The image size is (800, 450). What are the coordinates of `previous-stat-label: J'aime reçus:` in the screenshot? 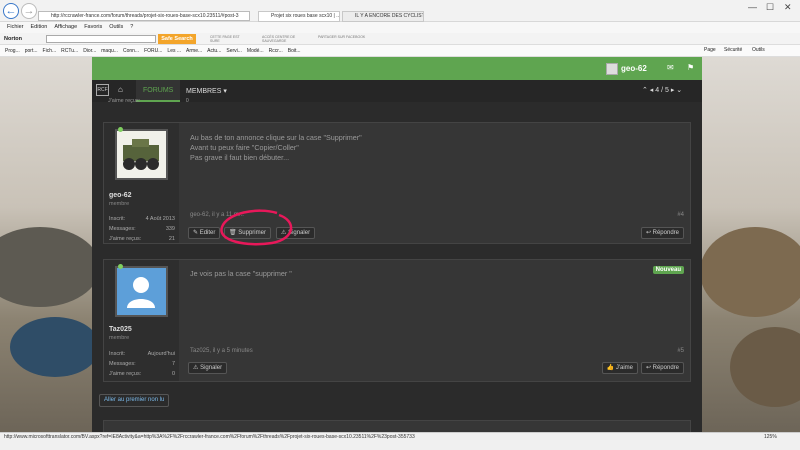 It's located at (124, 101).